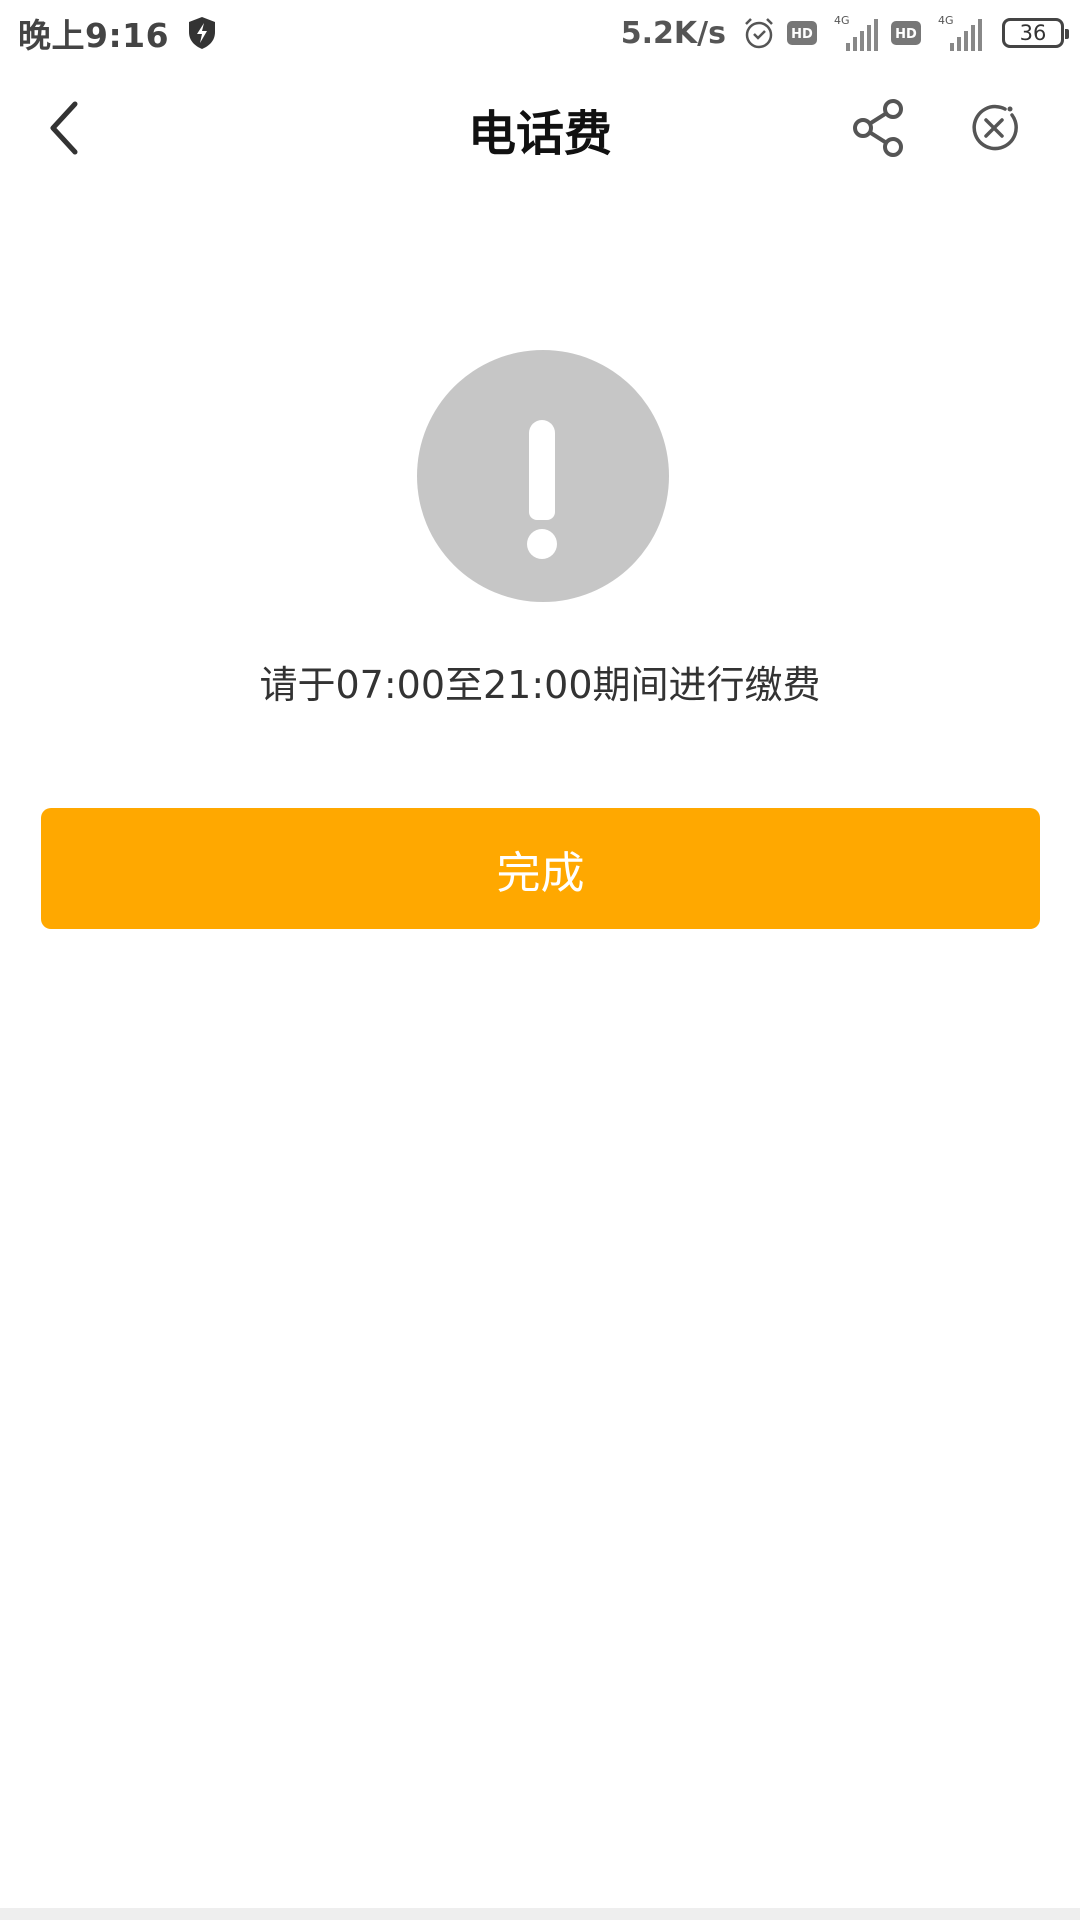  I want to click on network-speed: 5.2K/s, so click(673, 33).